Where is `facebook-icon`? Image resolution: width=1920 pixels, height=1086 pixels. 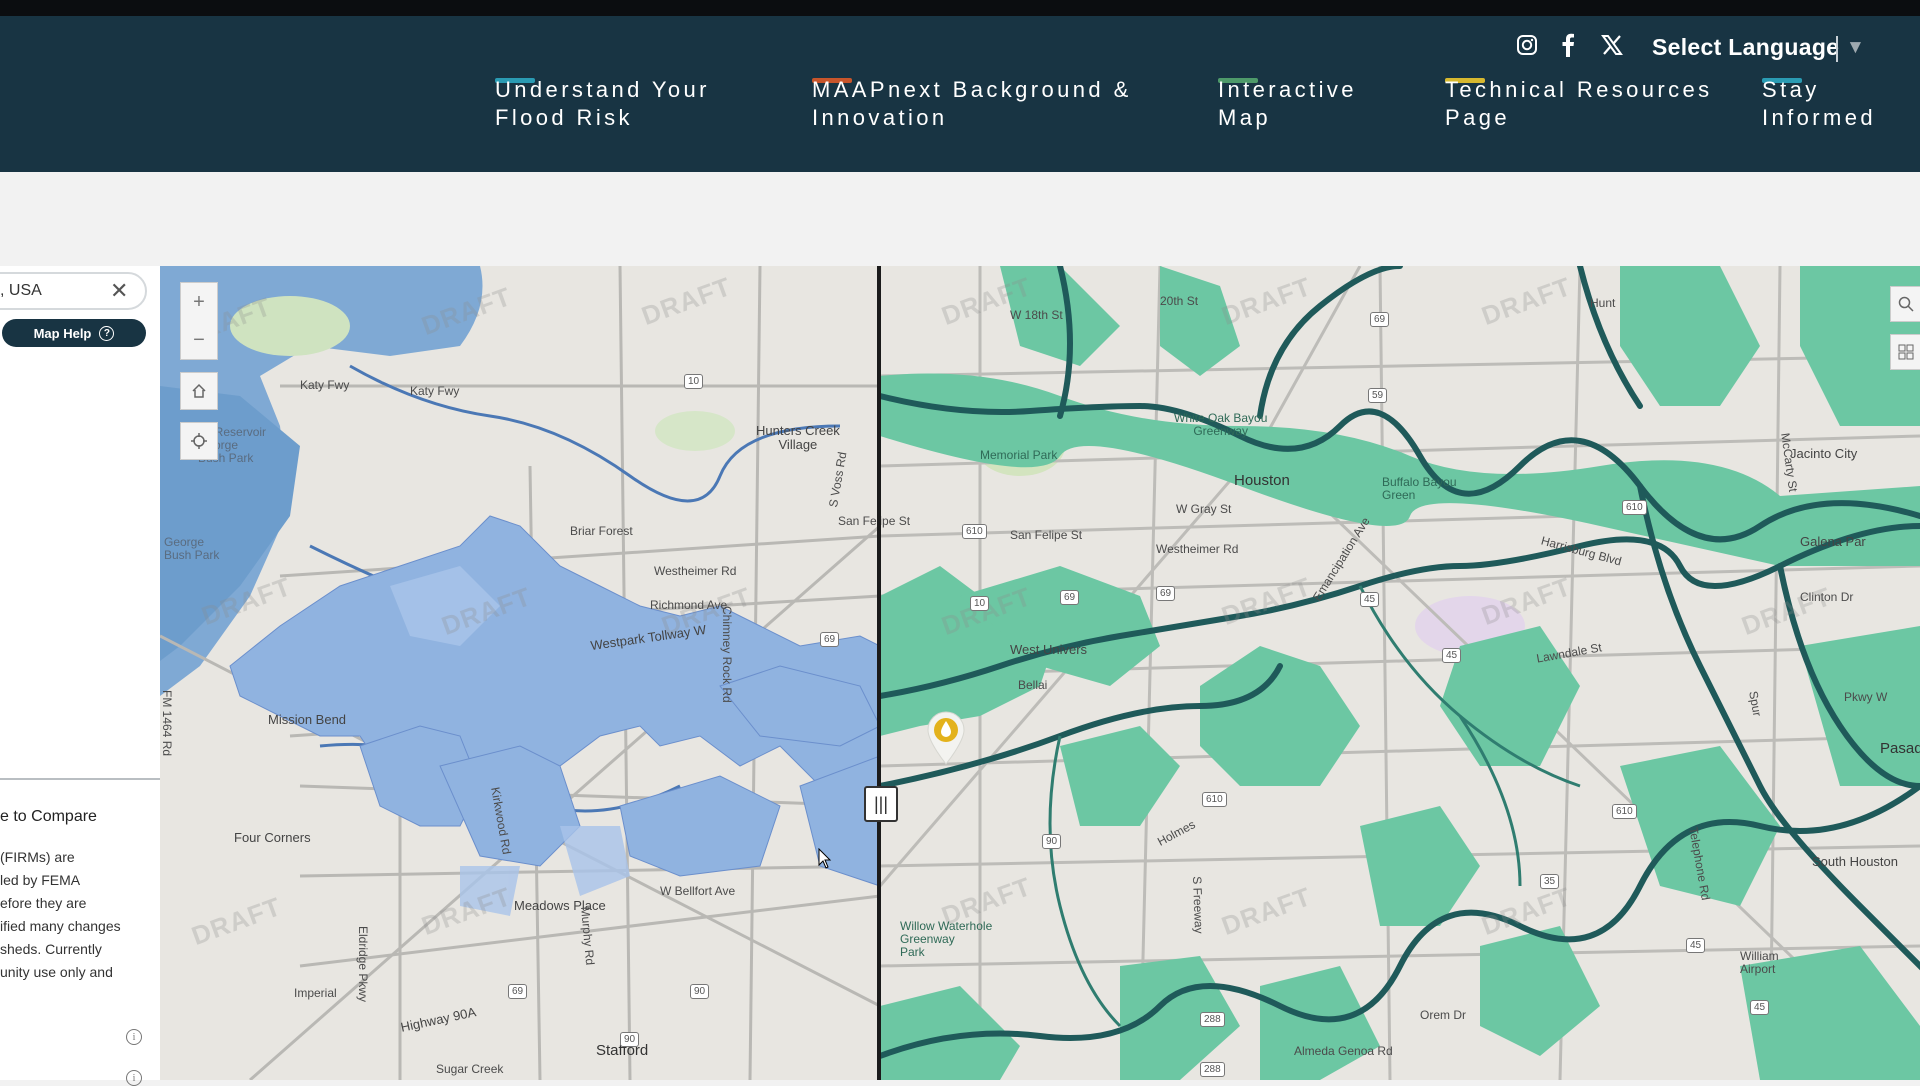 facebook-icon is located at coordinates (1568, 45).